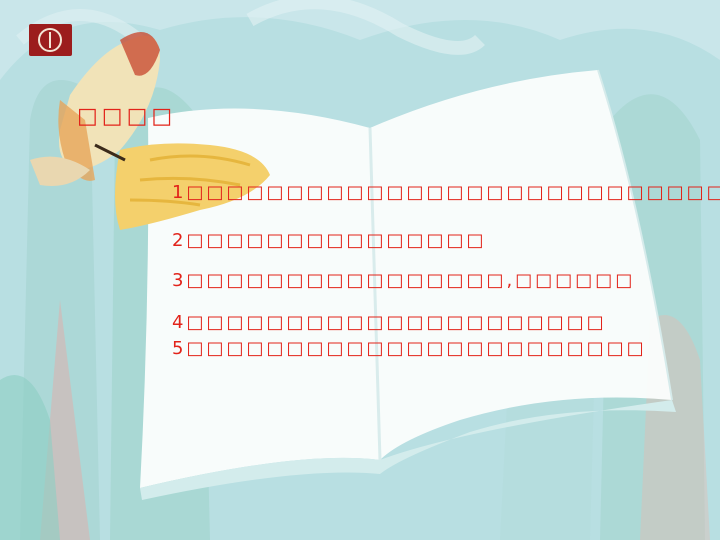 The image size is (720, 540). Describe the element at coordinates (409, 348) in the screenshot. I see `list-item: 5□□□□□□□□□□□□□□□□□□□□□□□` at that location.